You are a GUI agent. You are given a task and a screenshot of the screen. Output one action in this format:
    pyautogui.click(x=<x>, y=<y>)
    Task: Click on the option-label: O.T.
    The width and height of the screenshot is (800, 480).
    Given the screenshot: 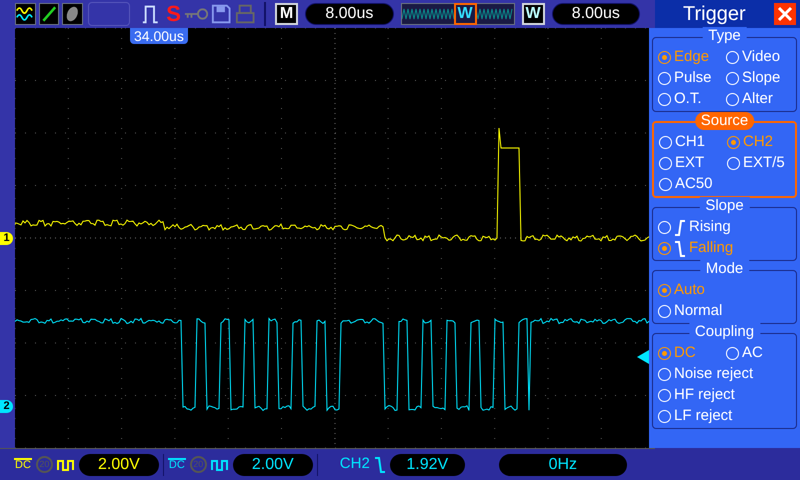 What is the action you would take?
    pyautogui.click(x=688, y=99)
    